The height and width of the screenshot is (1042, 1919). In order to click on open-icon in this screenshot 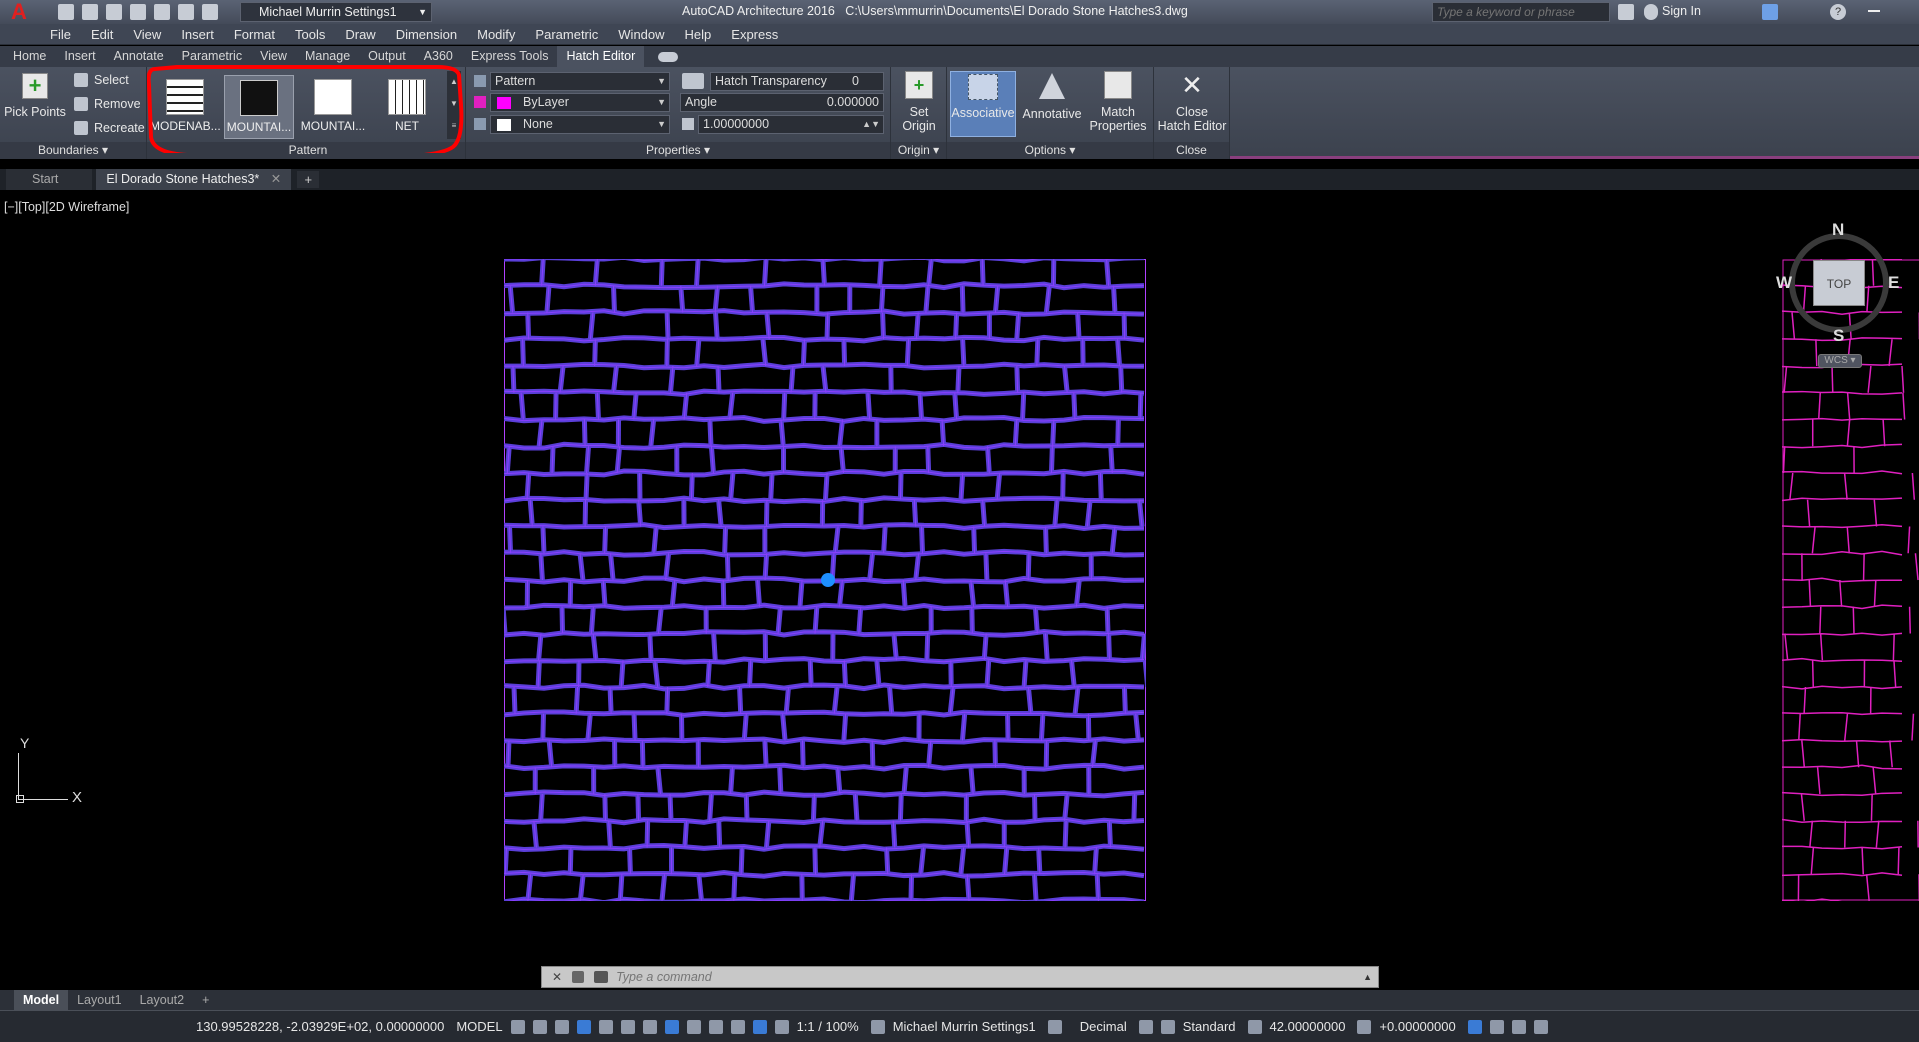, I will do `click(90, 12)`.